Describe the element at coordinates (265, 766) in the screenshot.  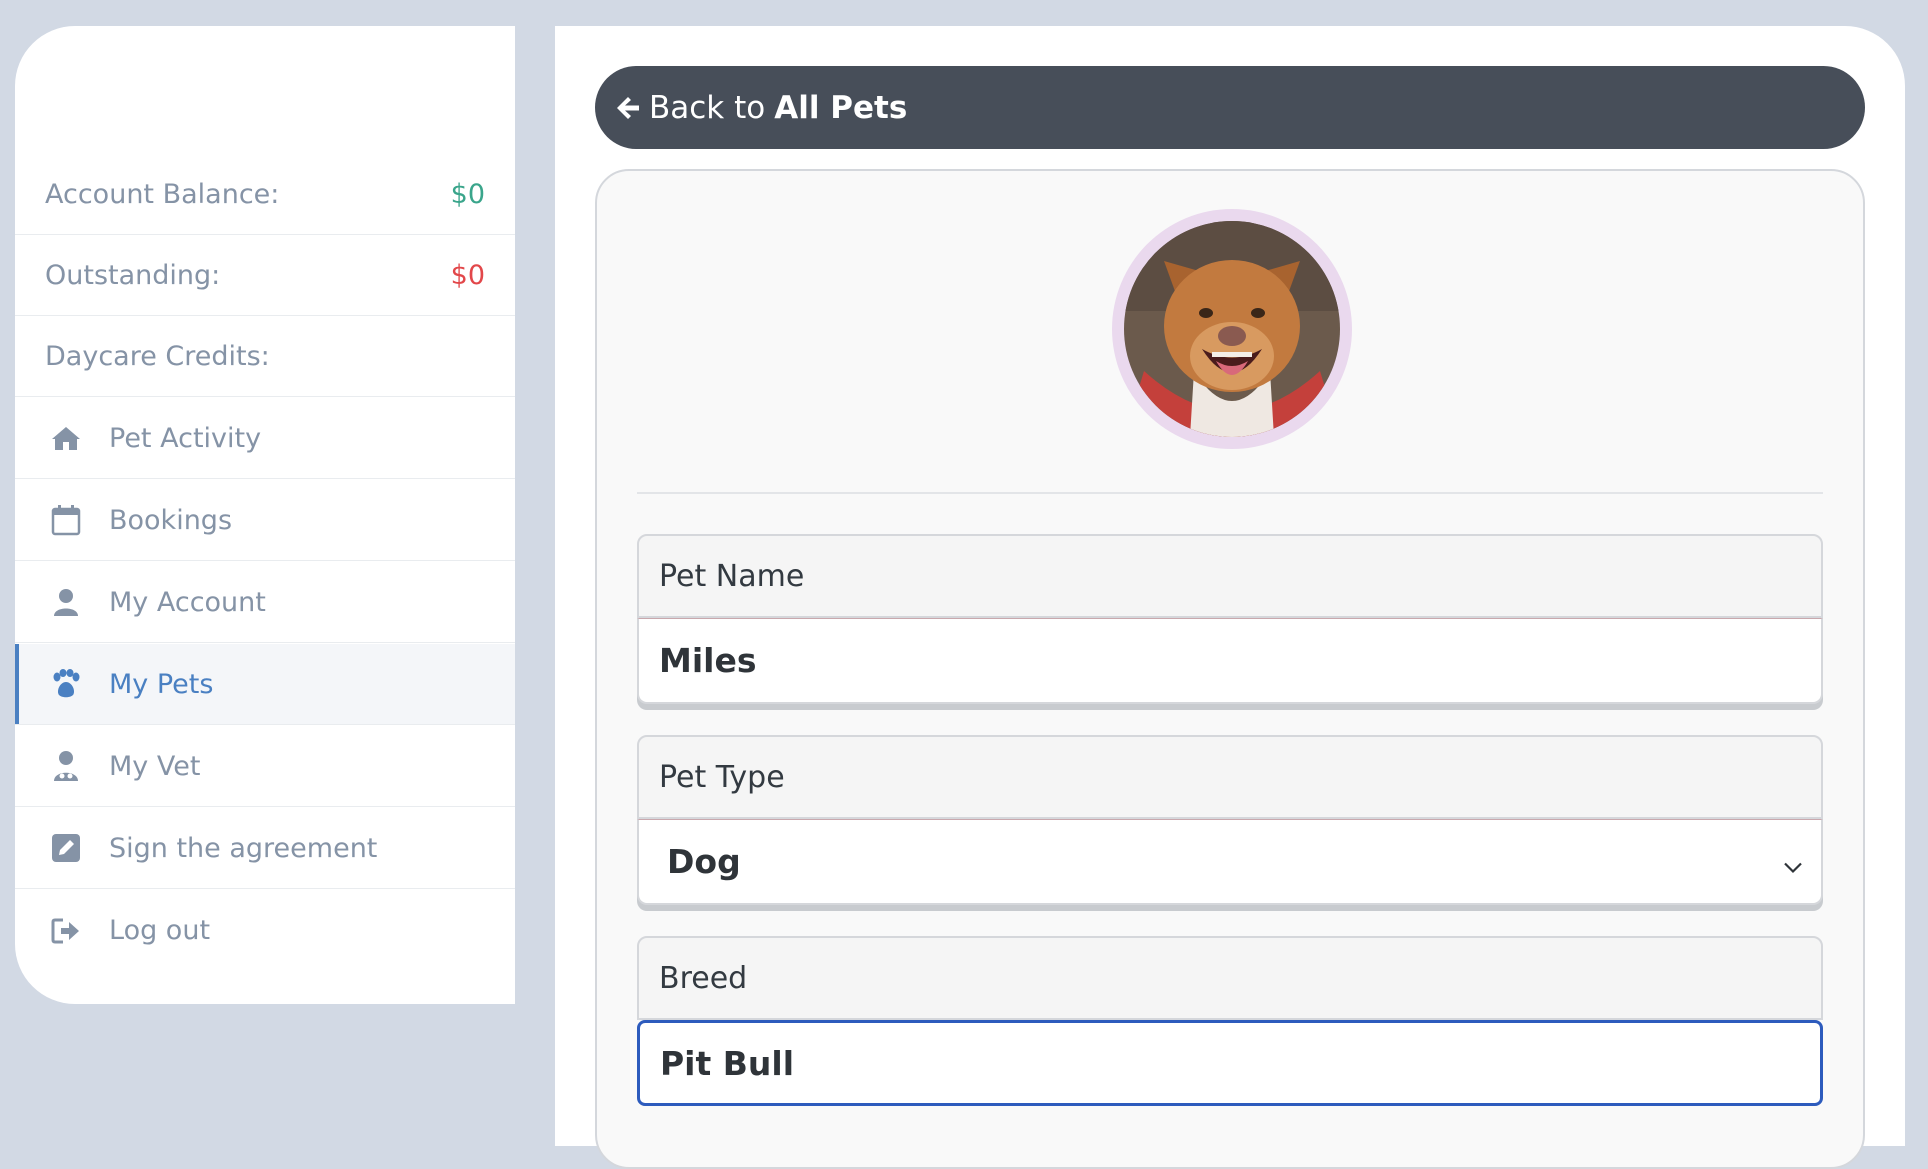
I see `sidebar-item-my-vet: My Vet` at that location.